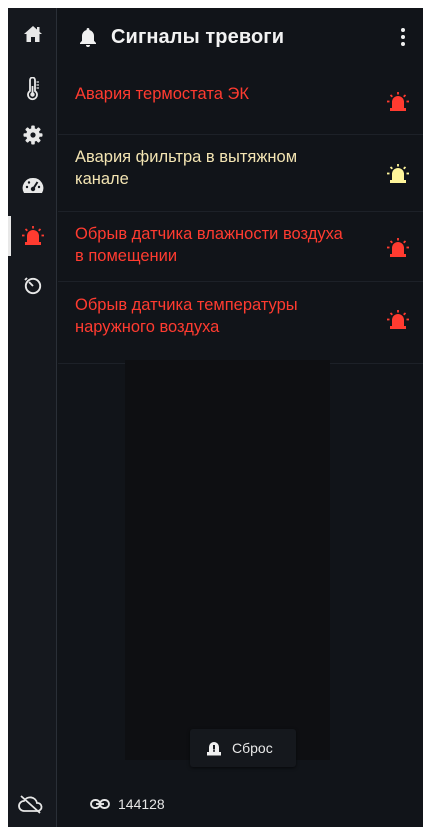 The height and width of the screenshot is (827, 423). I want to click on gear-icon, so click(32, 135).